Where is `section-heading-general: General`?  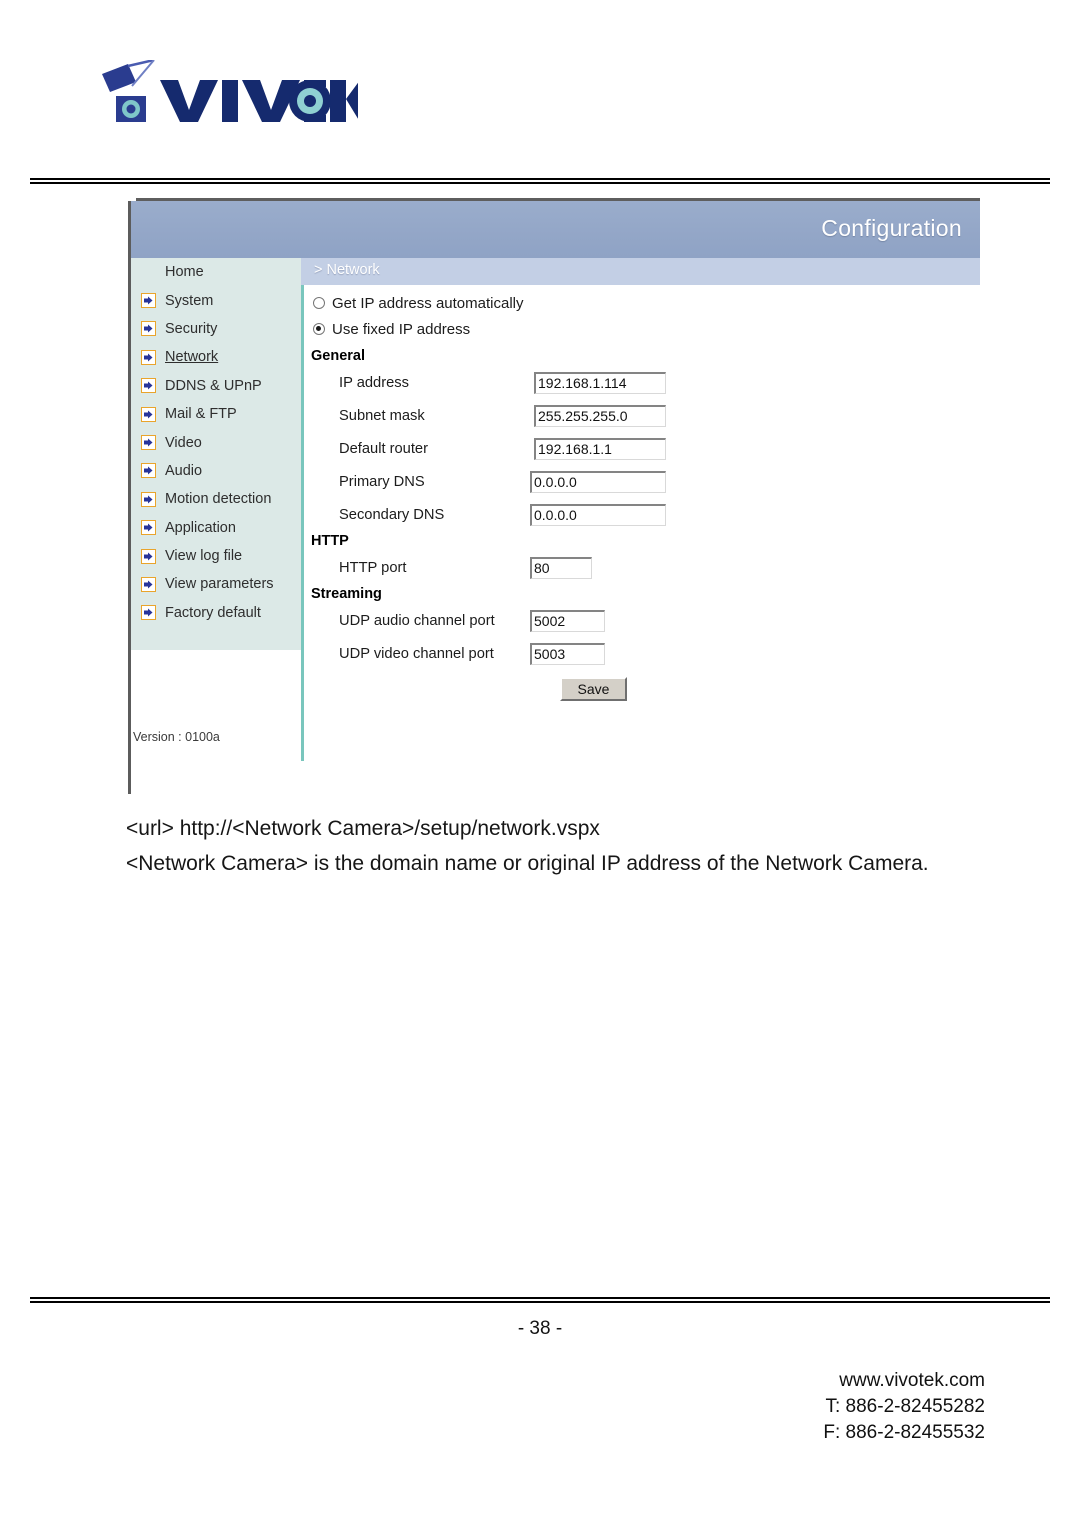
section-heading-general: General is located at coordinates (338, 356).